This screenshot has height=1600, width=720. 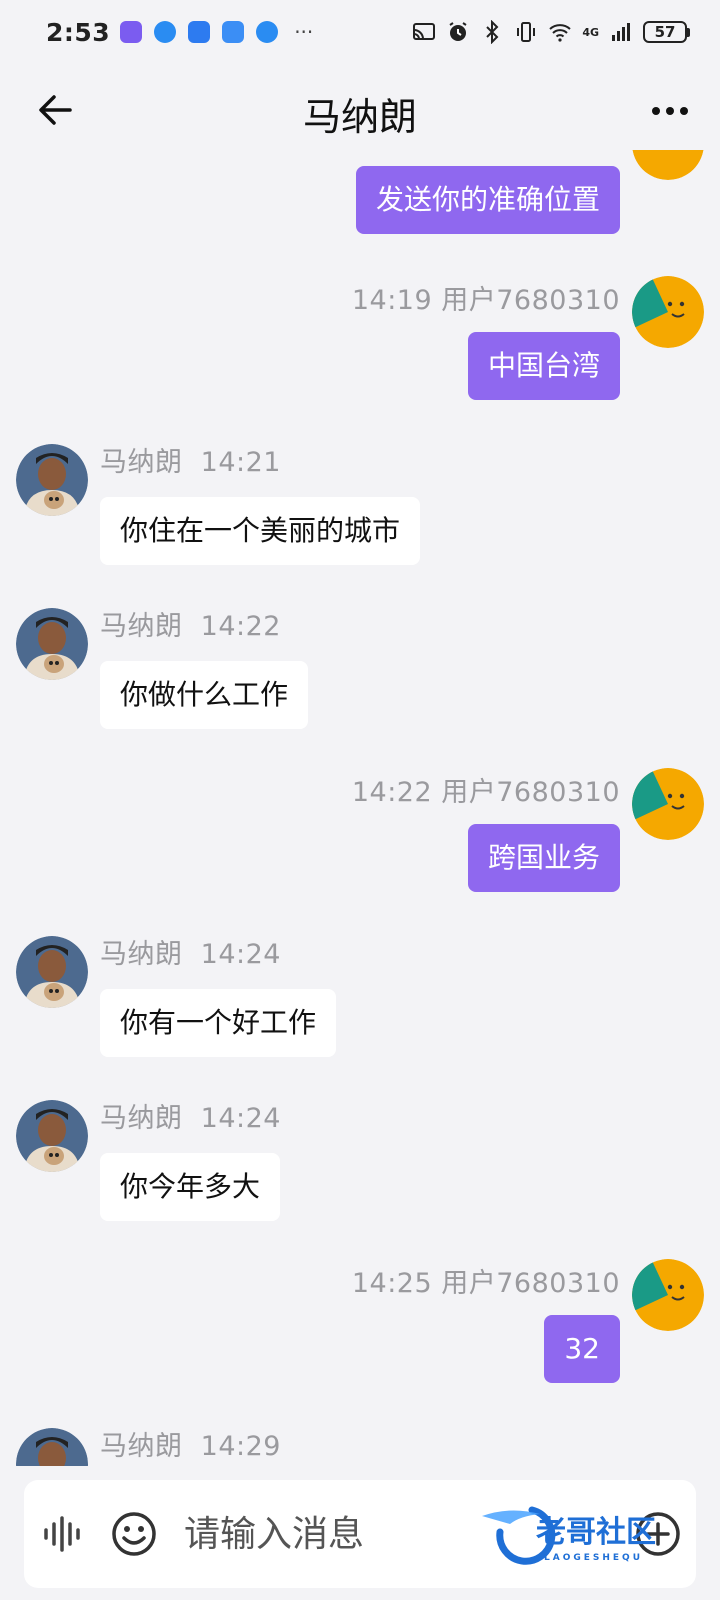 I want to click on message-bubble: 你做什么工作, so click(x=204, y=695).